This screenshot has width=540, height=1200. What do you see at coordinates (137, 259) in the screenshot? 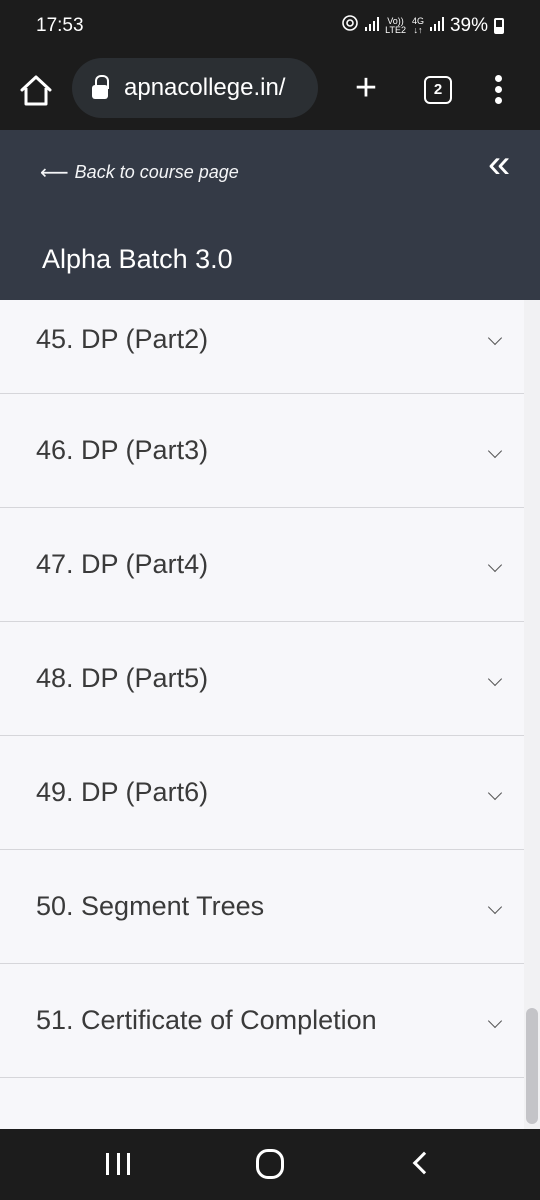
I see `course-title: Alpha Batch 3.0` at bounding box center [137, 259].